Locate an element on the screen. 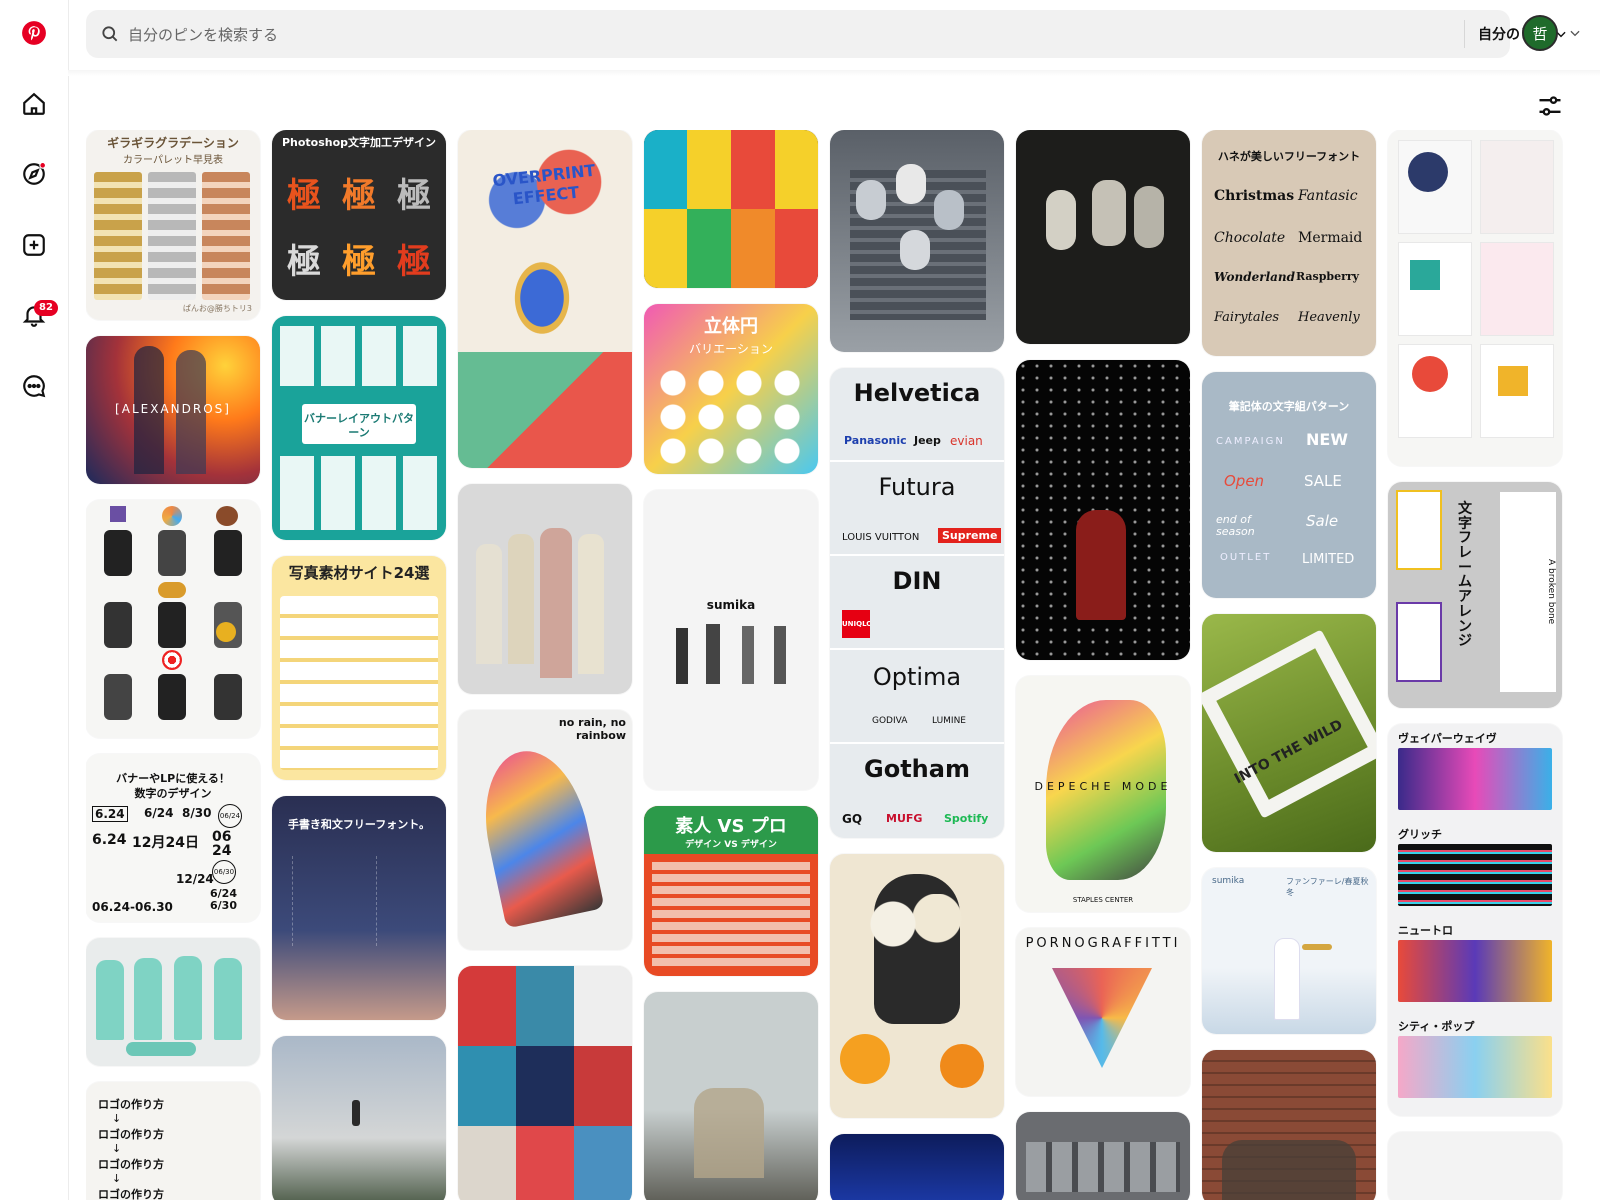 This screenshot has height=1200, width=1600. pin-photoshop-text: Photoshop文字加工デザイン 極 極 極 極 極 極 is located at coordinates (359, 215).